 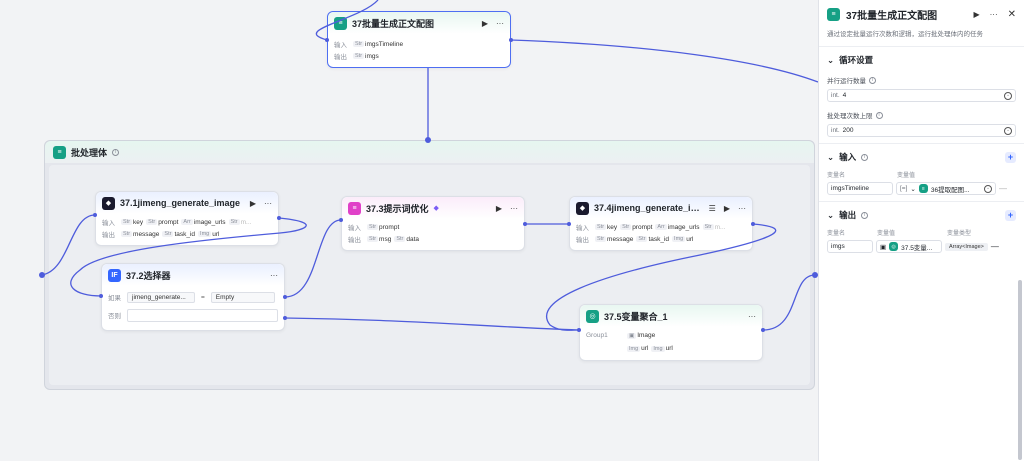 I want to click on group-label: Group1, so click(x=597, y=335).